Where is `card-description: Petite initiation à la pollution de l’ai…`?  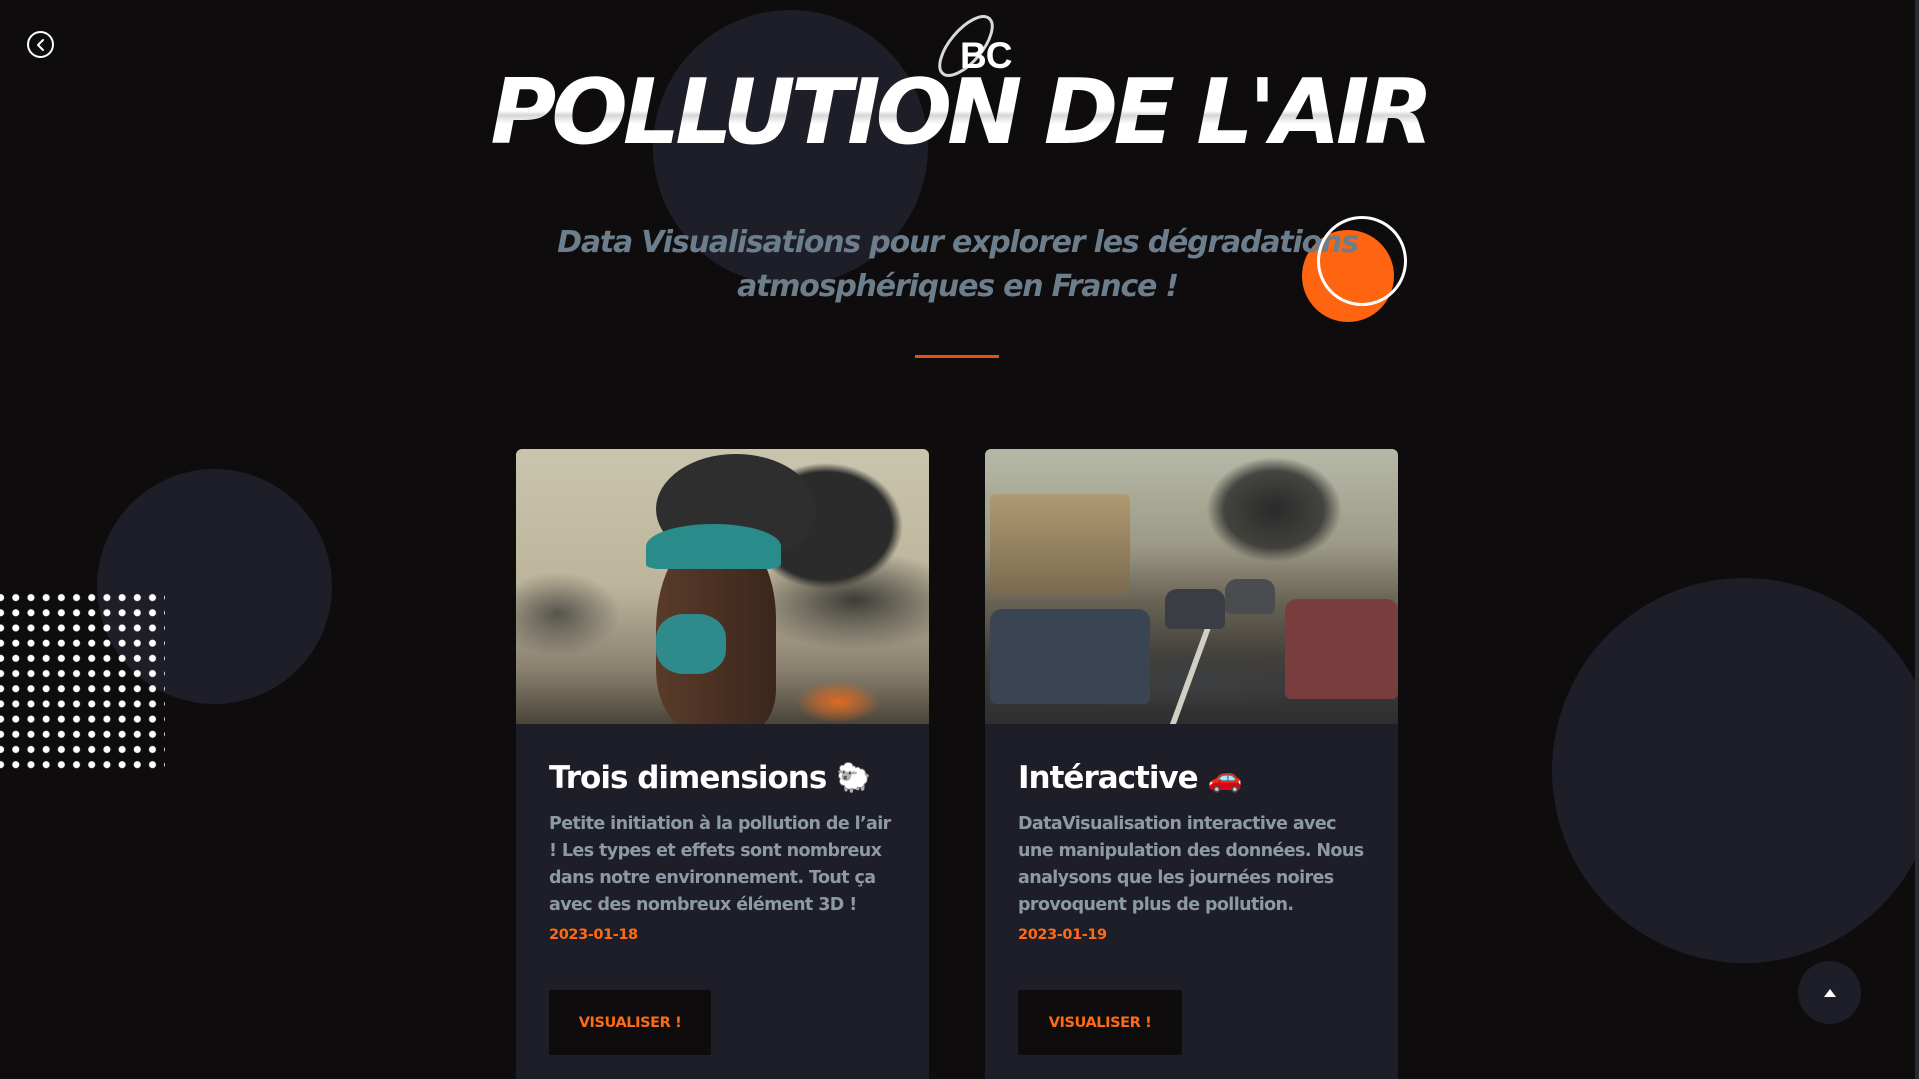
card-description: Petite initiation à la pollution de l’ai… is located at coordinates (720, 864).